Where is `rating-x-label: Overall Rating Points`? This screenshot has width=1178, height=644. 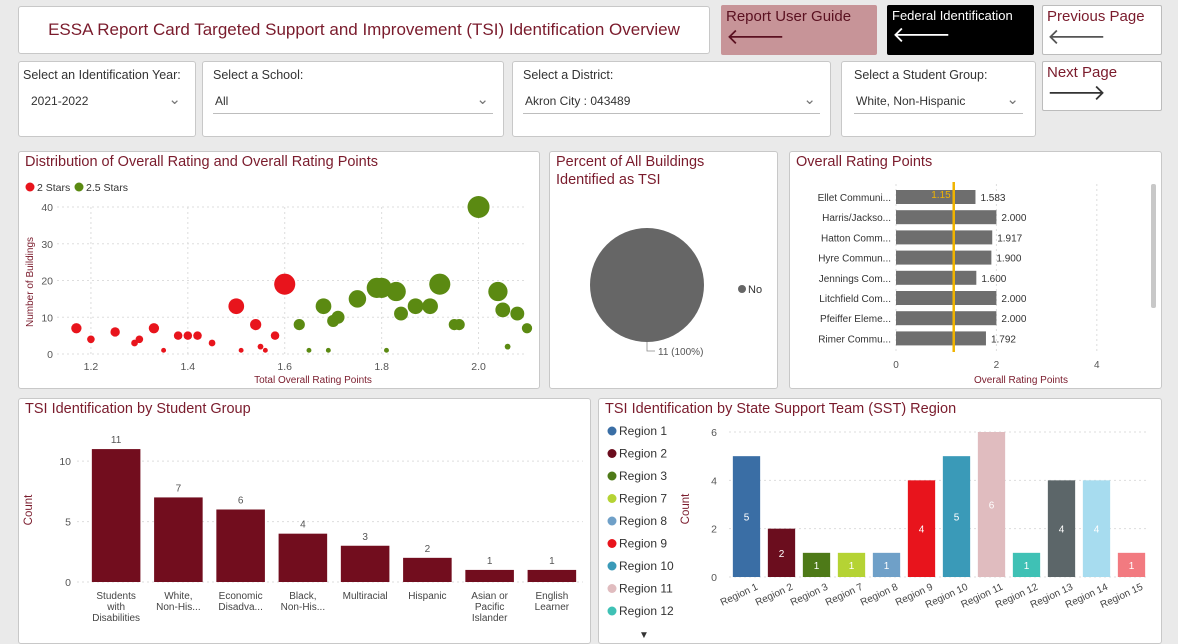 rating-x-label: Overall Rating Points is located at coordinates (1021, 380).